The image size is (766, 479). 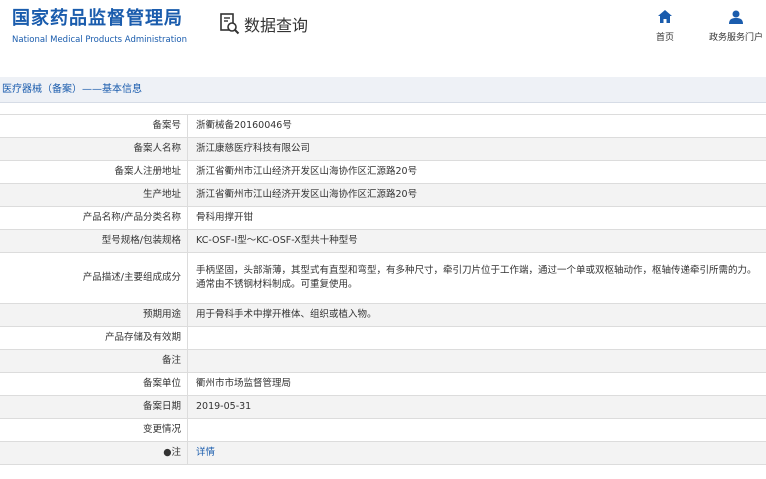 I want to click on table-row: 预期用途 用于骨科手术中撑开椎体、组织或植入物。, so click(x=383, y=315).